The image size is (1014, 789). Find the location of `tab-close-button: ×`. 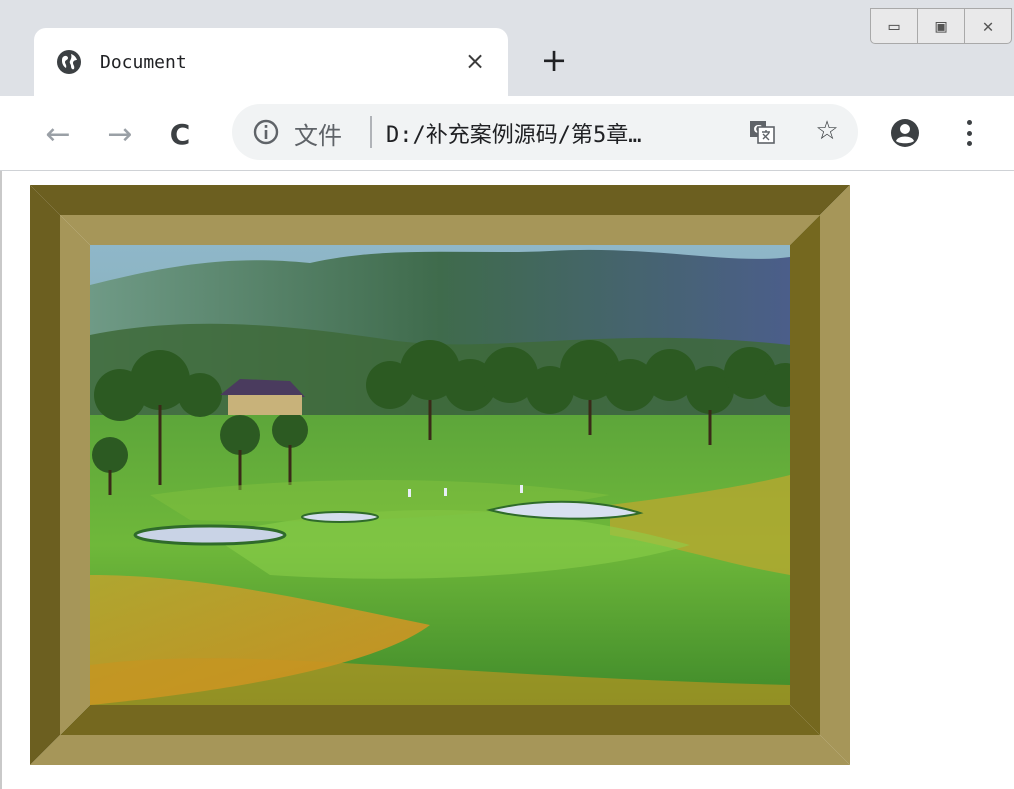

tab-close-button: × is located at coordinates (475, 61).